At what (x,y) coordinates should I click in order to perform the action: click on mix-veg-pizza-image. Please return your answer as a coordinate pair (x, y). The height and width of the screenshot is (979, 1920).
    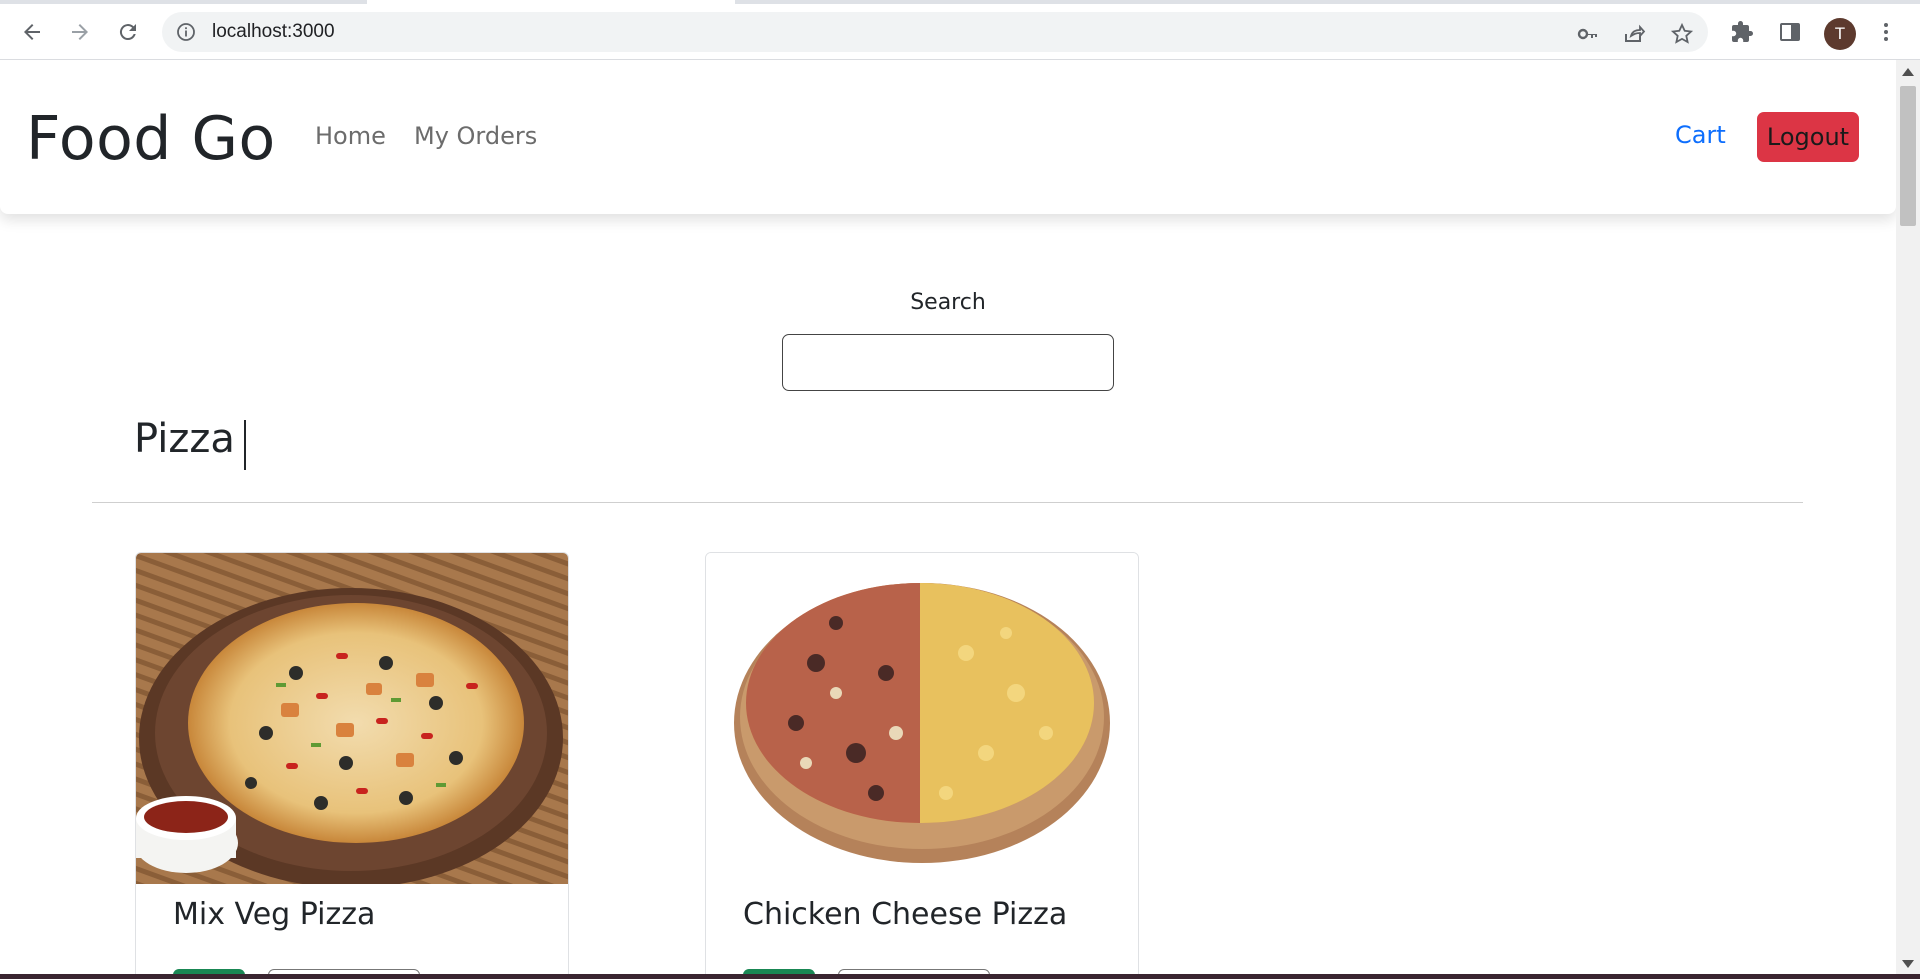
    Looking at the image, I should click on (352, 718).